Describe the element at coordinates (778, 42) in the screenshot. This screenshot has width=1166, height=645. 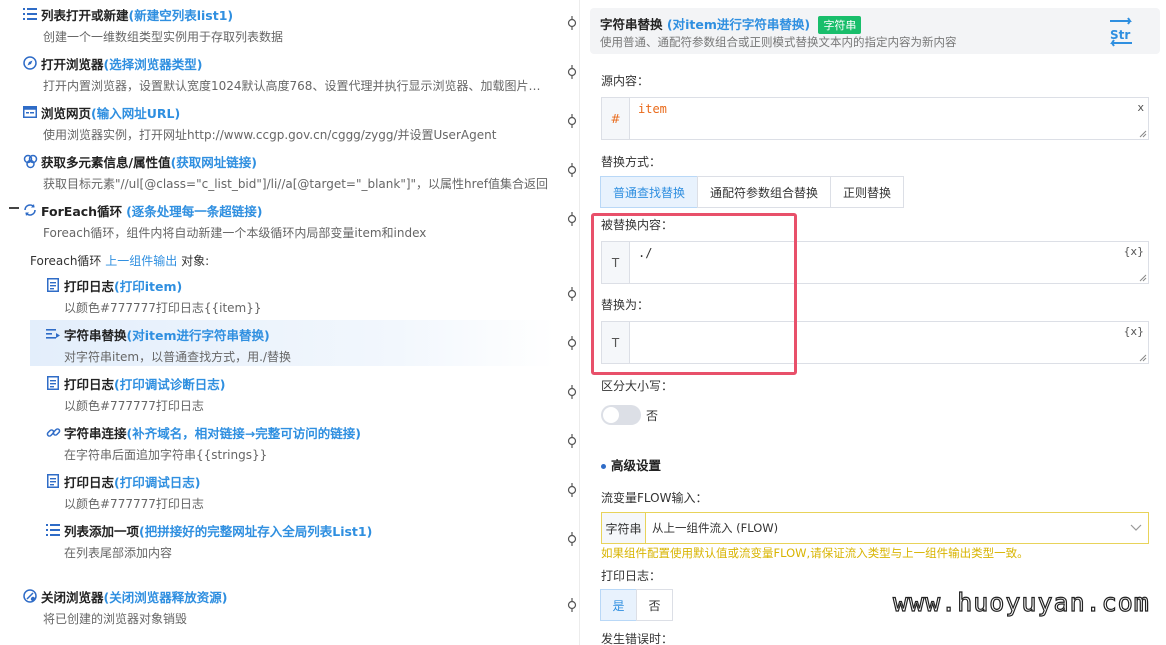
I see `panel-subtitle: 使用普通、通配符参数组合或正则模式替换文本内的指定内容为新内容` at that location.